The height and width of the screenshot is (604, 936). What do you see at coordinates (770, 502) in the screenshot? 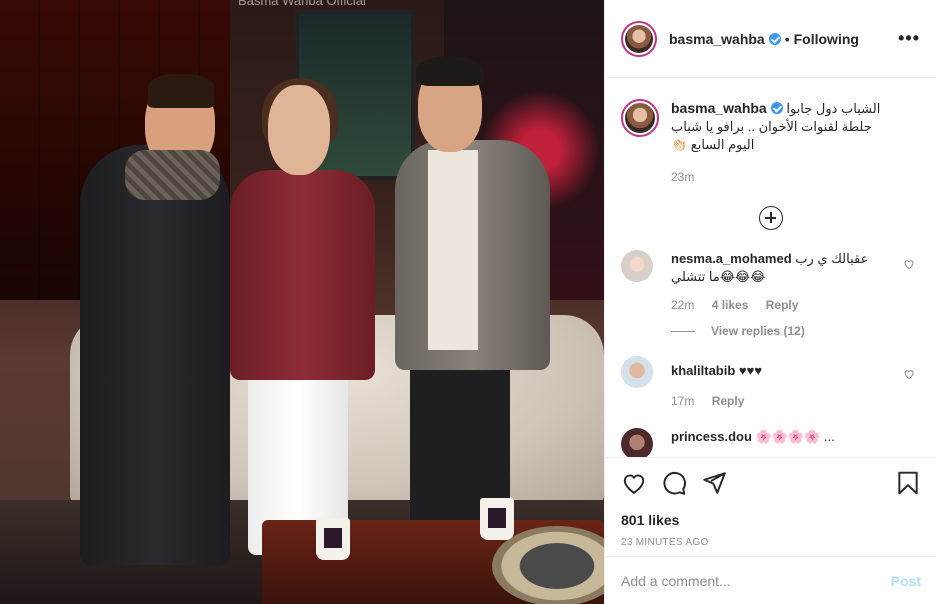
I see `post-actions: 801 likes 23 MINUTES AGO` at bounding box center [770, 502].